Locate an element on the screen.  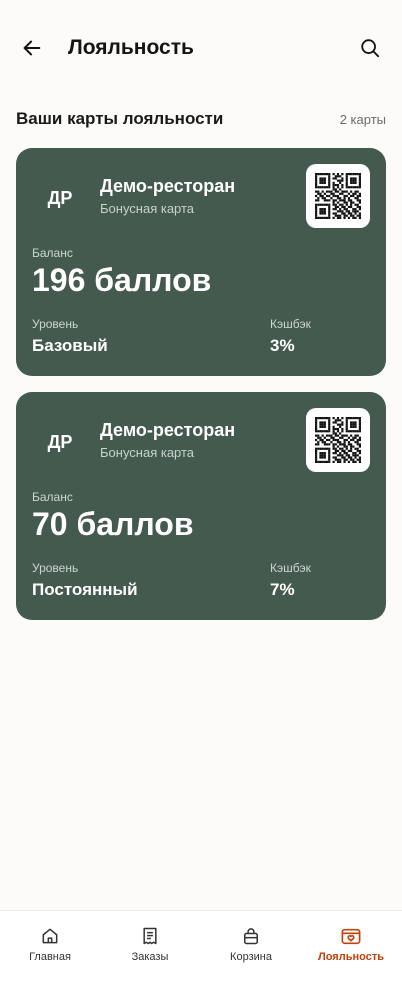
arrow-left-icon is located at coordinates (32, 48).